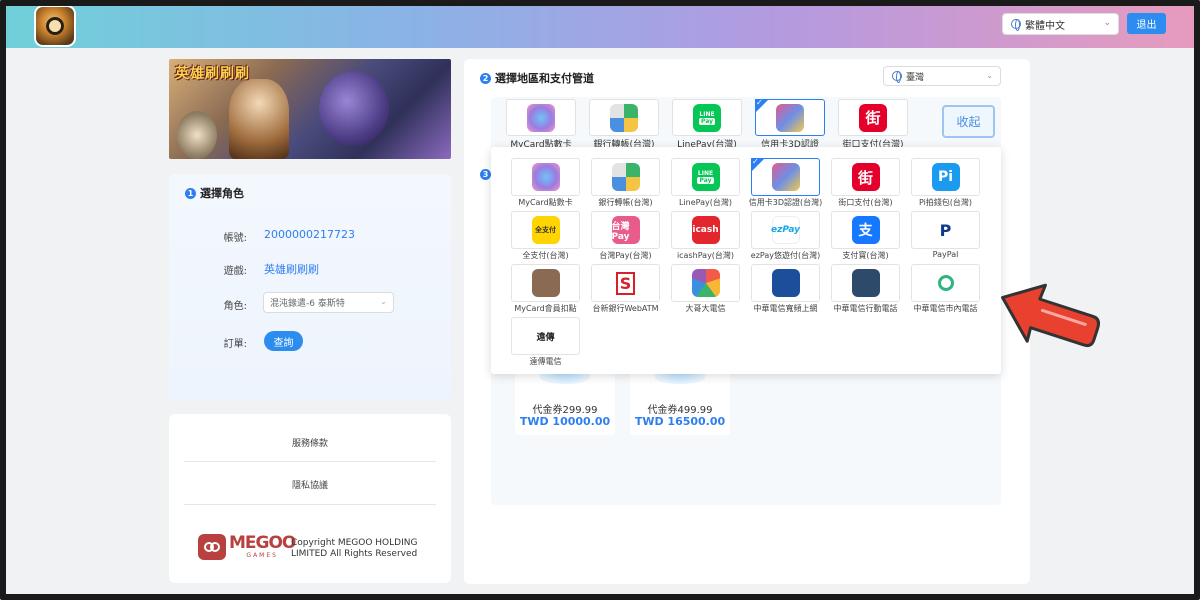  What do you see at coordinates (865, 255) in the screenshot?
I see `payment-method-label: 支付寶(台灣)` at bounding box center [865, 255].